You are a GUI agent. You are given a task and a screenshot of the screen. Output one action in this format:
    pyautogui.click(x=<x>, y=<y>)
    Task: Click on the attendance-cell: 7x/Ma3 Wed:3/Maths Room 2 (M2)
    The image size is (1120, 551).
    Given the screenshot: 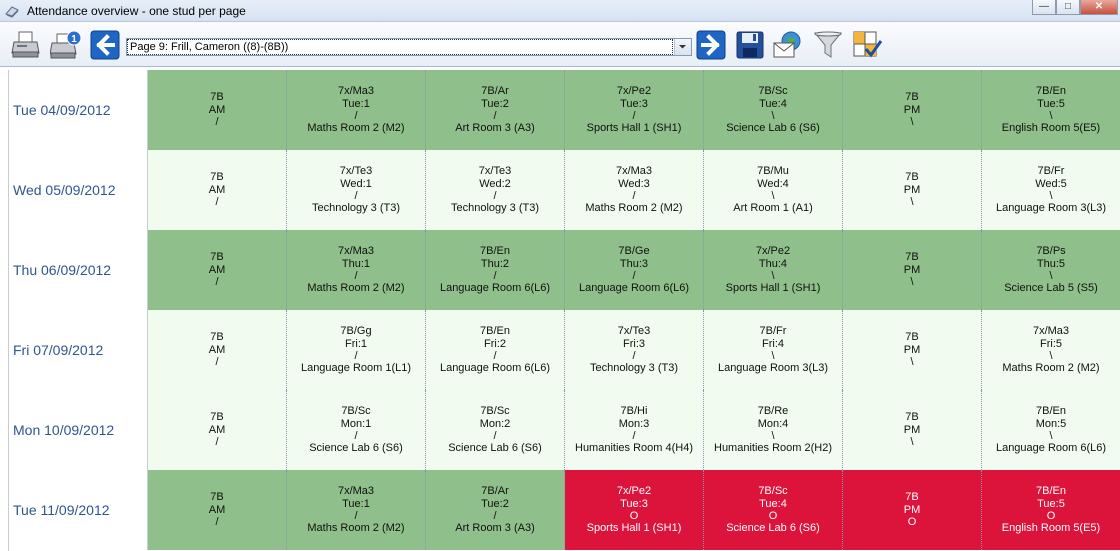 What is the action you would take?
    pyautogui.click(x=634, y=190)
    